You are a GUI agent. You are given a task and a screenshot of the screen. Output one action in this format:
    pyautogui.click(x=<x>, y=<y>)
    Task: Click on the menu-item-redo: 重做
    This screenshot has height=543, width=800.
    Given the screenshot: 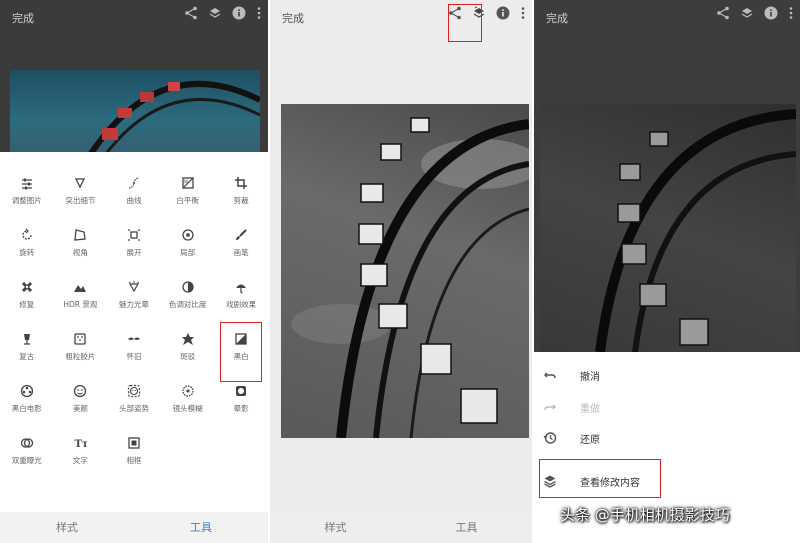 What is the action you would take?
    pyautogui.click(x=667, y=407)
    